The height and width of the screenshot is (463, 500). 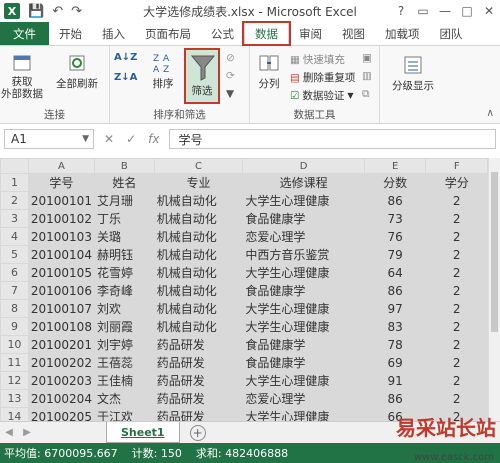 I want to click on relationships-icon: ⧉, so click(x=366, y=94).